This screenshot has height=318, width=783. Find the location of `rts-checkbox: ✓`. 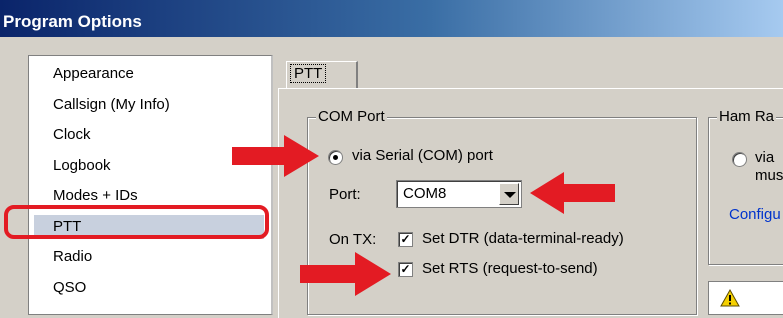

rts-checkbox: ✓ is located at coordinates (405, 269).